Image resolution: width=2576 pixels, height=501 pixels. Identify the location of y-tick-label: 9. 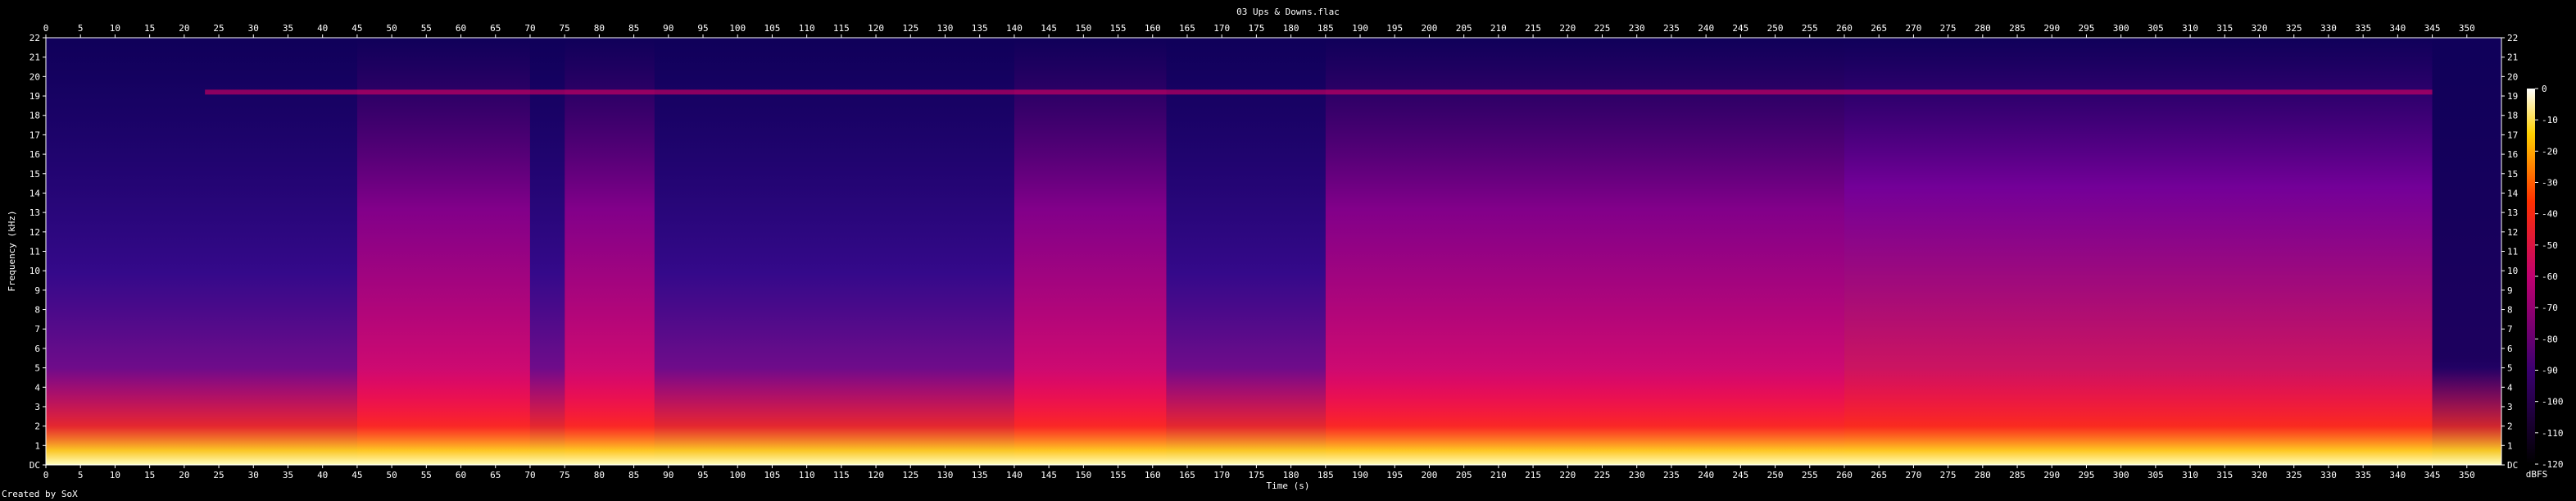
(37, 290).